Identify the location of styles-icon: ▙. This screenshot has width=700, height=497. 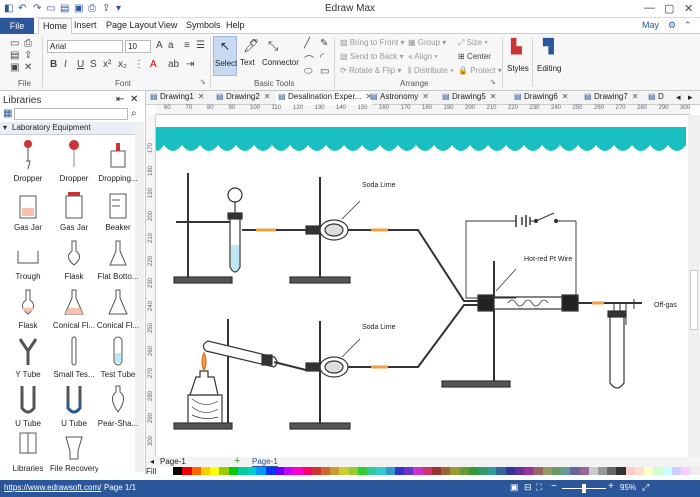
(516, 46).